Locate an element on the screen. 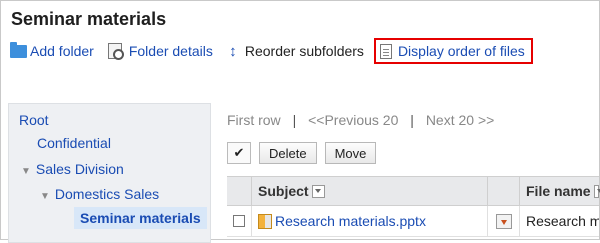 The image size is (600, 243). add-folder-label: Add folder is located at coordinates (62, 51).